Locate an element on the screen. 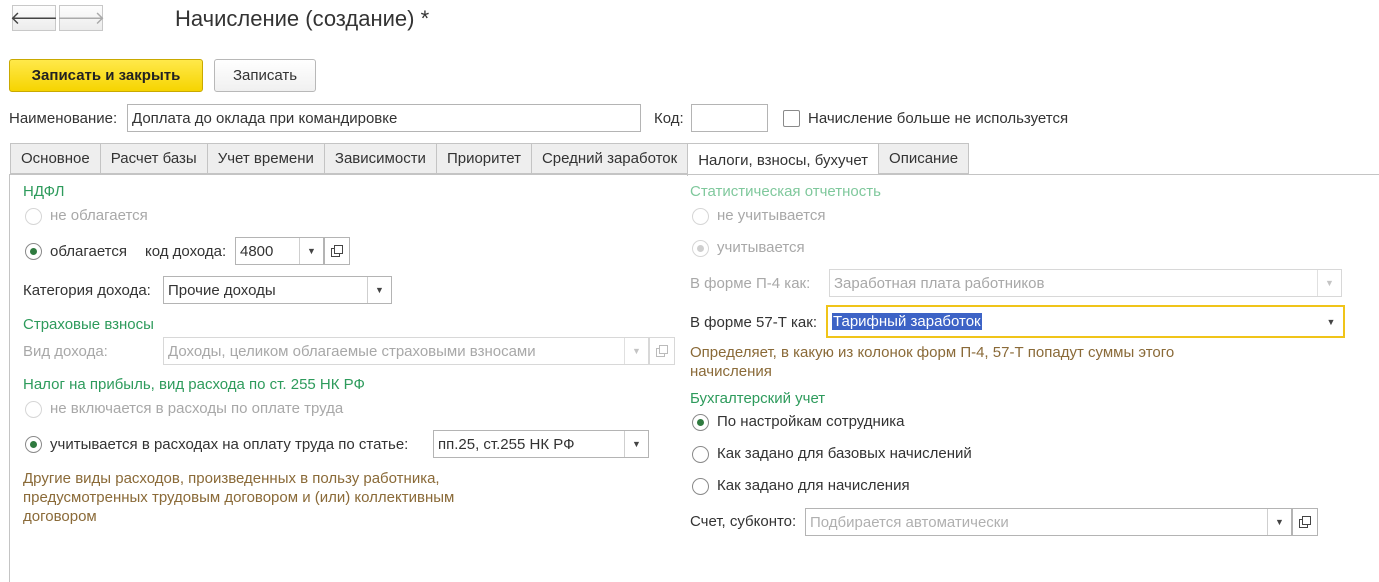  not-used-label: Начисление больше не используется is located at coordinates (938, 118).